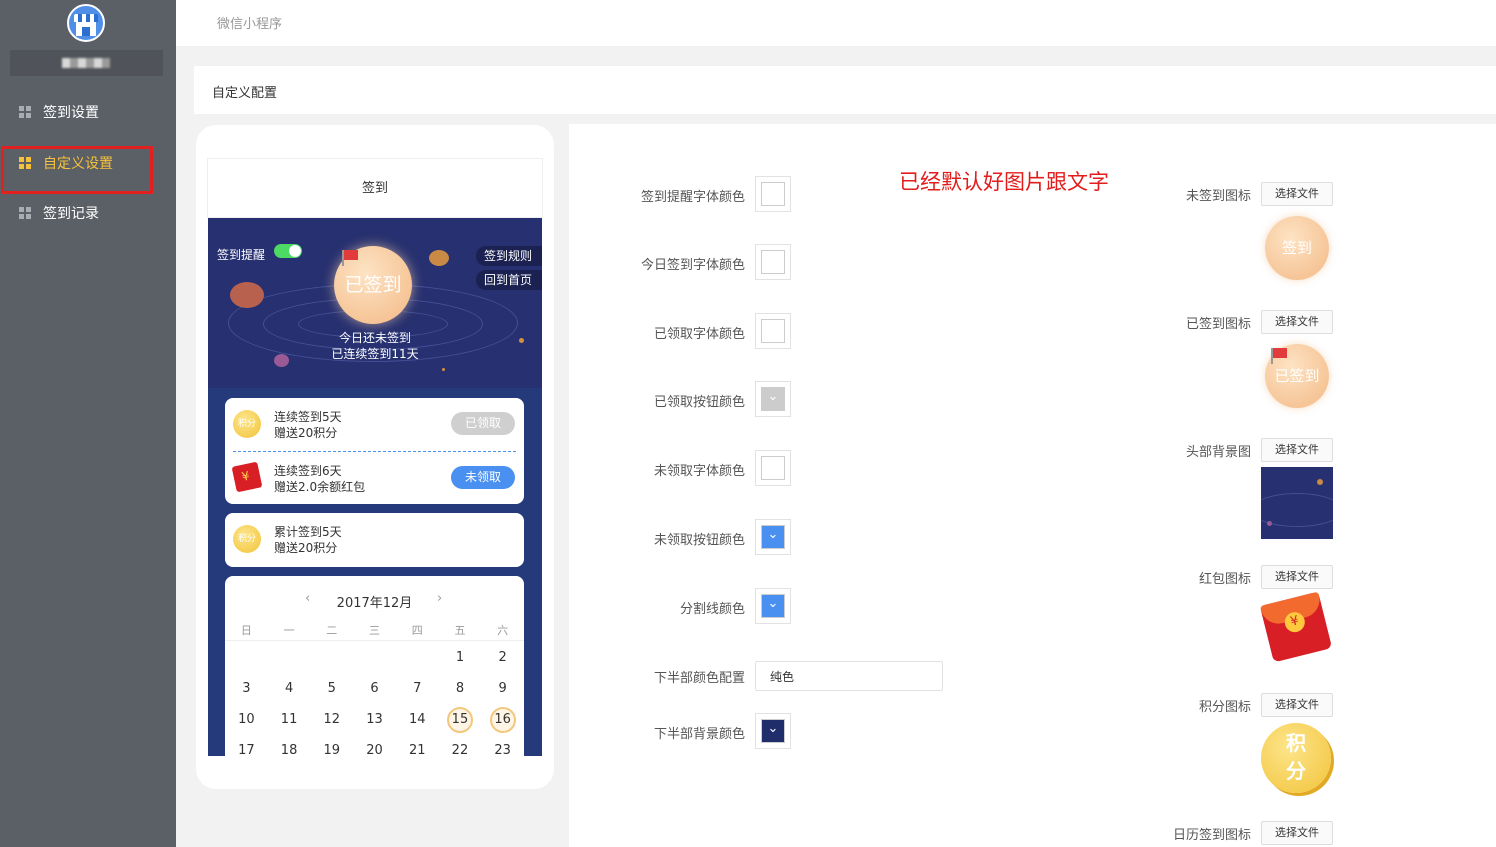  Describe the element at coordinates (508, 280) in the screenshot. I see `back-home-link: 回到首页` at that location.